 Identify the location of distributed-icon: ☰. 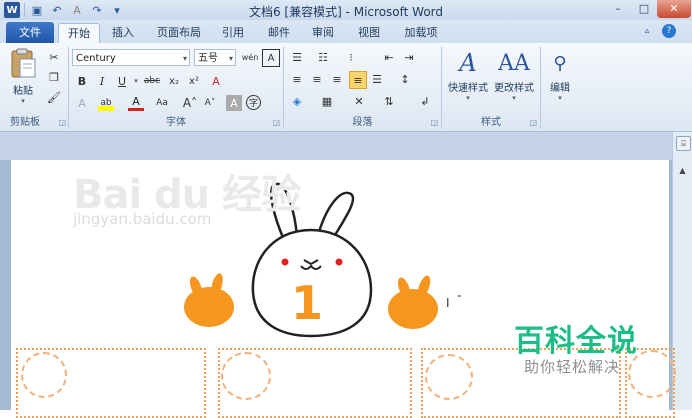
(377, 79).